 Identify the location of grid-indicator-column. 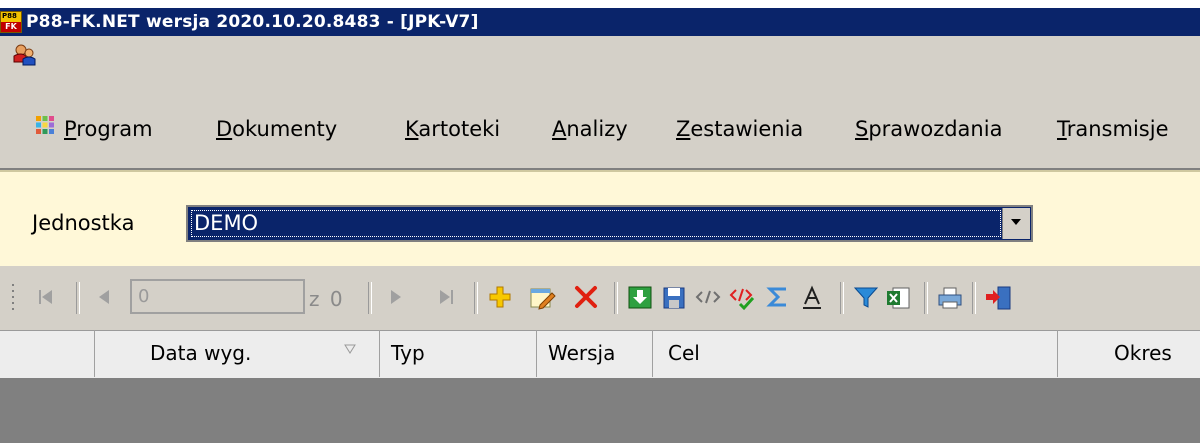
(47, 353).